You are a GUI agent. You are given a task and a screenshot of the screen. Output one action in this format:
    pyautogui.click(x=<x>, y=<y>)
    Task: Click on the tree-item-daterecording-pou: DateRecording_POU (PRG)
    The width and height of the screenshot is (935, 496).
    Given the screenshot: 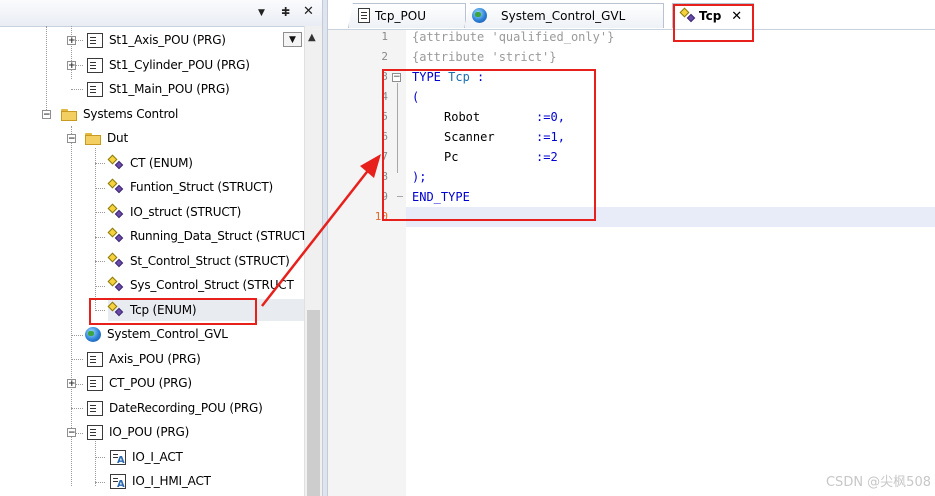 What is the action you would take?
    pyautogui.click(x=174, y=408)
    